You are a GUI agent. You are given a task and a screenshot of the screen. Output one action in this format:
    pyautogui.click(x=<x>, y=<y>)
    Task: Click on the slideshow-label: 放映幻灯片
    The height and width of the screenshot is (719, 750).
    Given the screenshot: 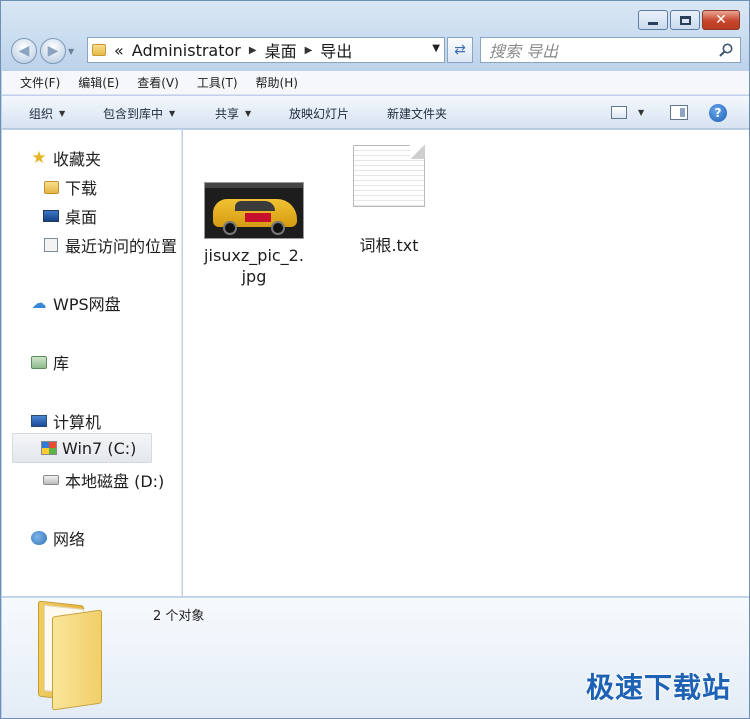 What is the action you would take?
    pyautogui.click(x=319, y=114)
    